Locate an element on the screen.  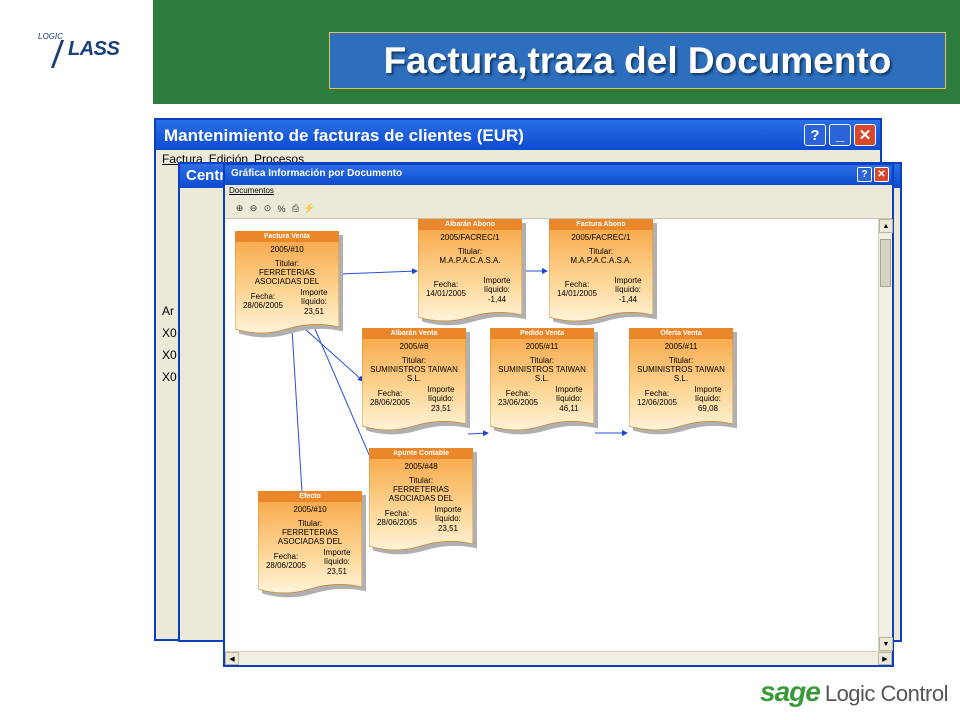
zoom-in-icon: ⊕ is located at coordinates (239, 208).